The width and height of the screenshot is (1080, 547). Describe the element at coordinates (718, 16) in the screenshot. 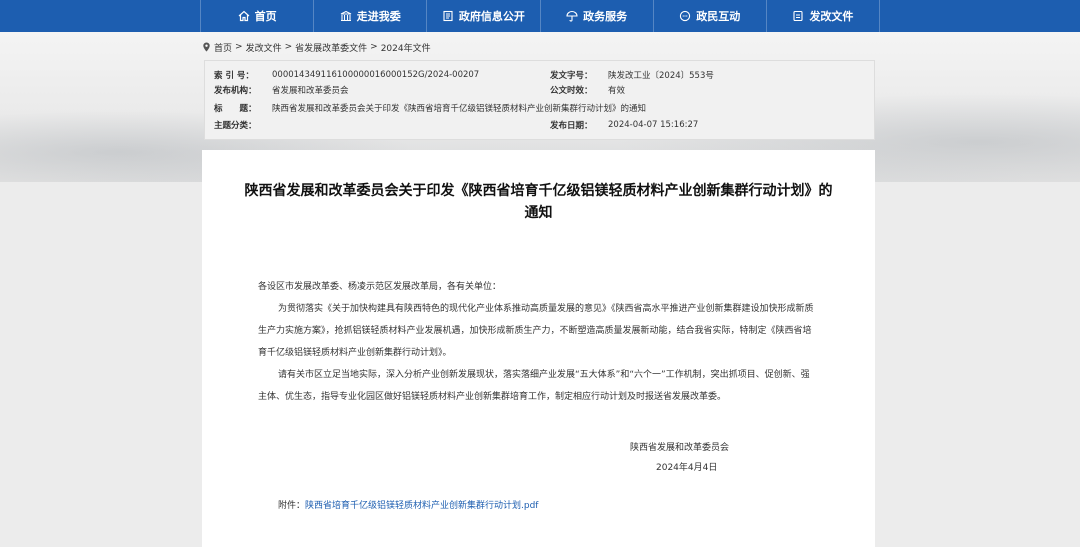

I see `nav-item-label: 政民互动` at that location.